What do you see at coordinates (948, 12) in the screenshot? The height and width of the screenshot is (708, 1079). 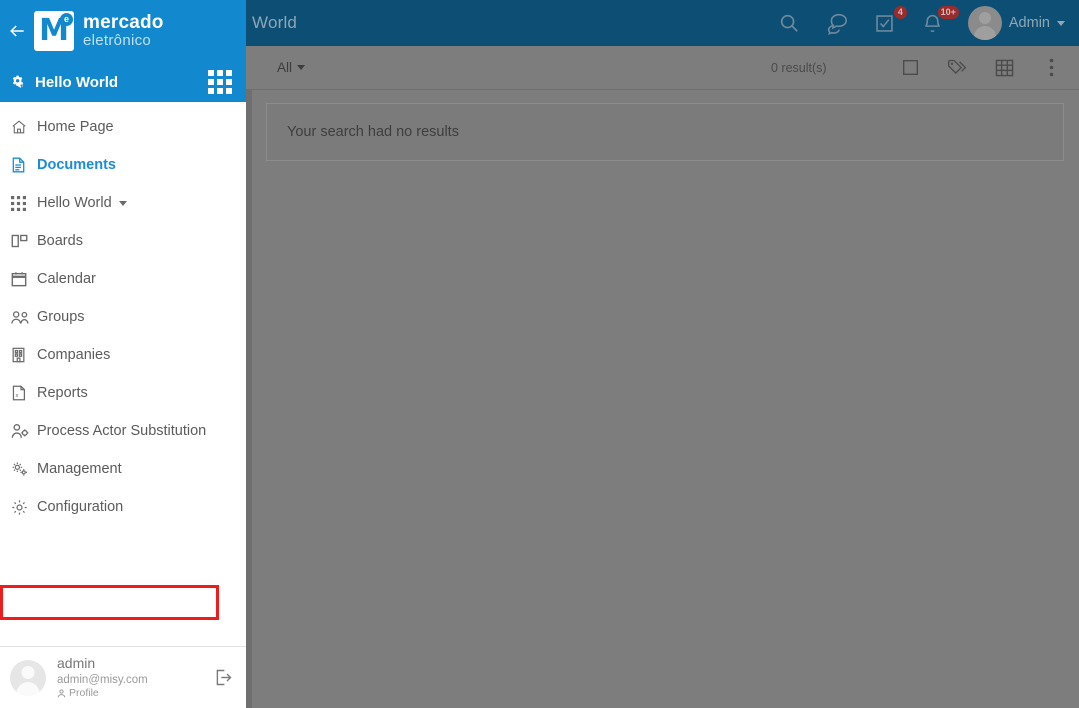 I see `bell-badge: 10+` at bounding box center [948, 12].